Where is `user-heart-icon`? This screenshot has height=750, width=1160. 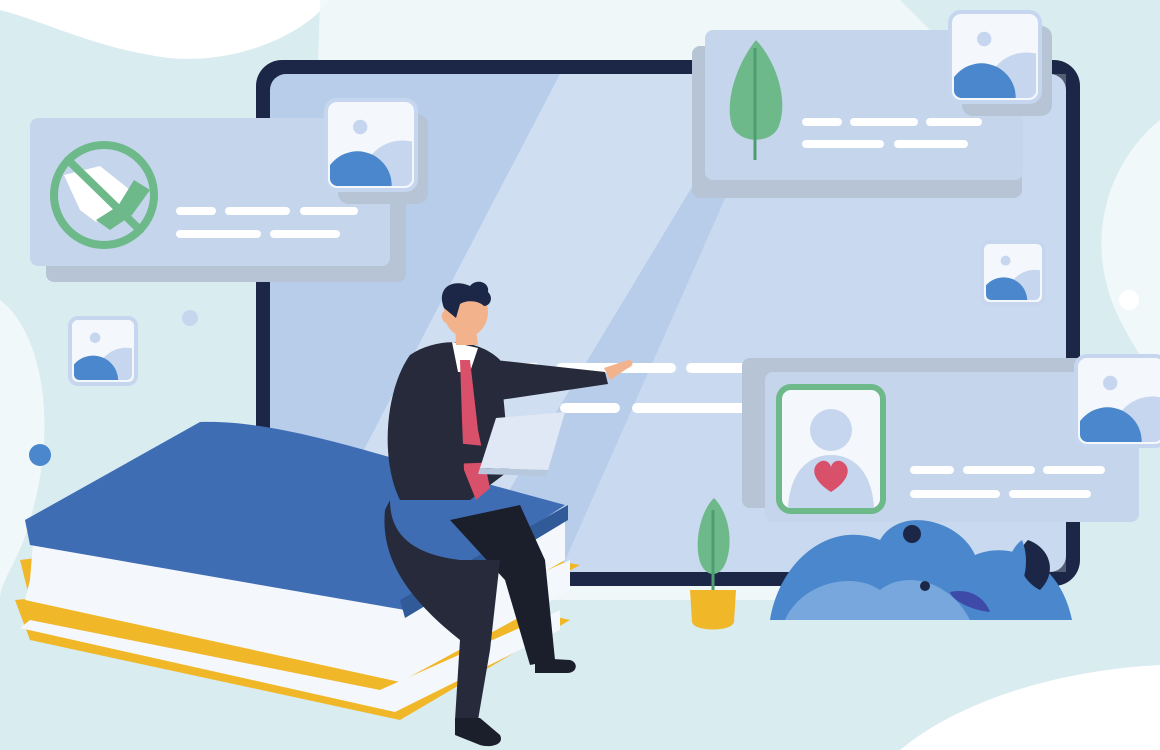 user-heart-icon is located at coordinates (831, 449).